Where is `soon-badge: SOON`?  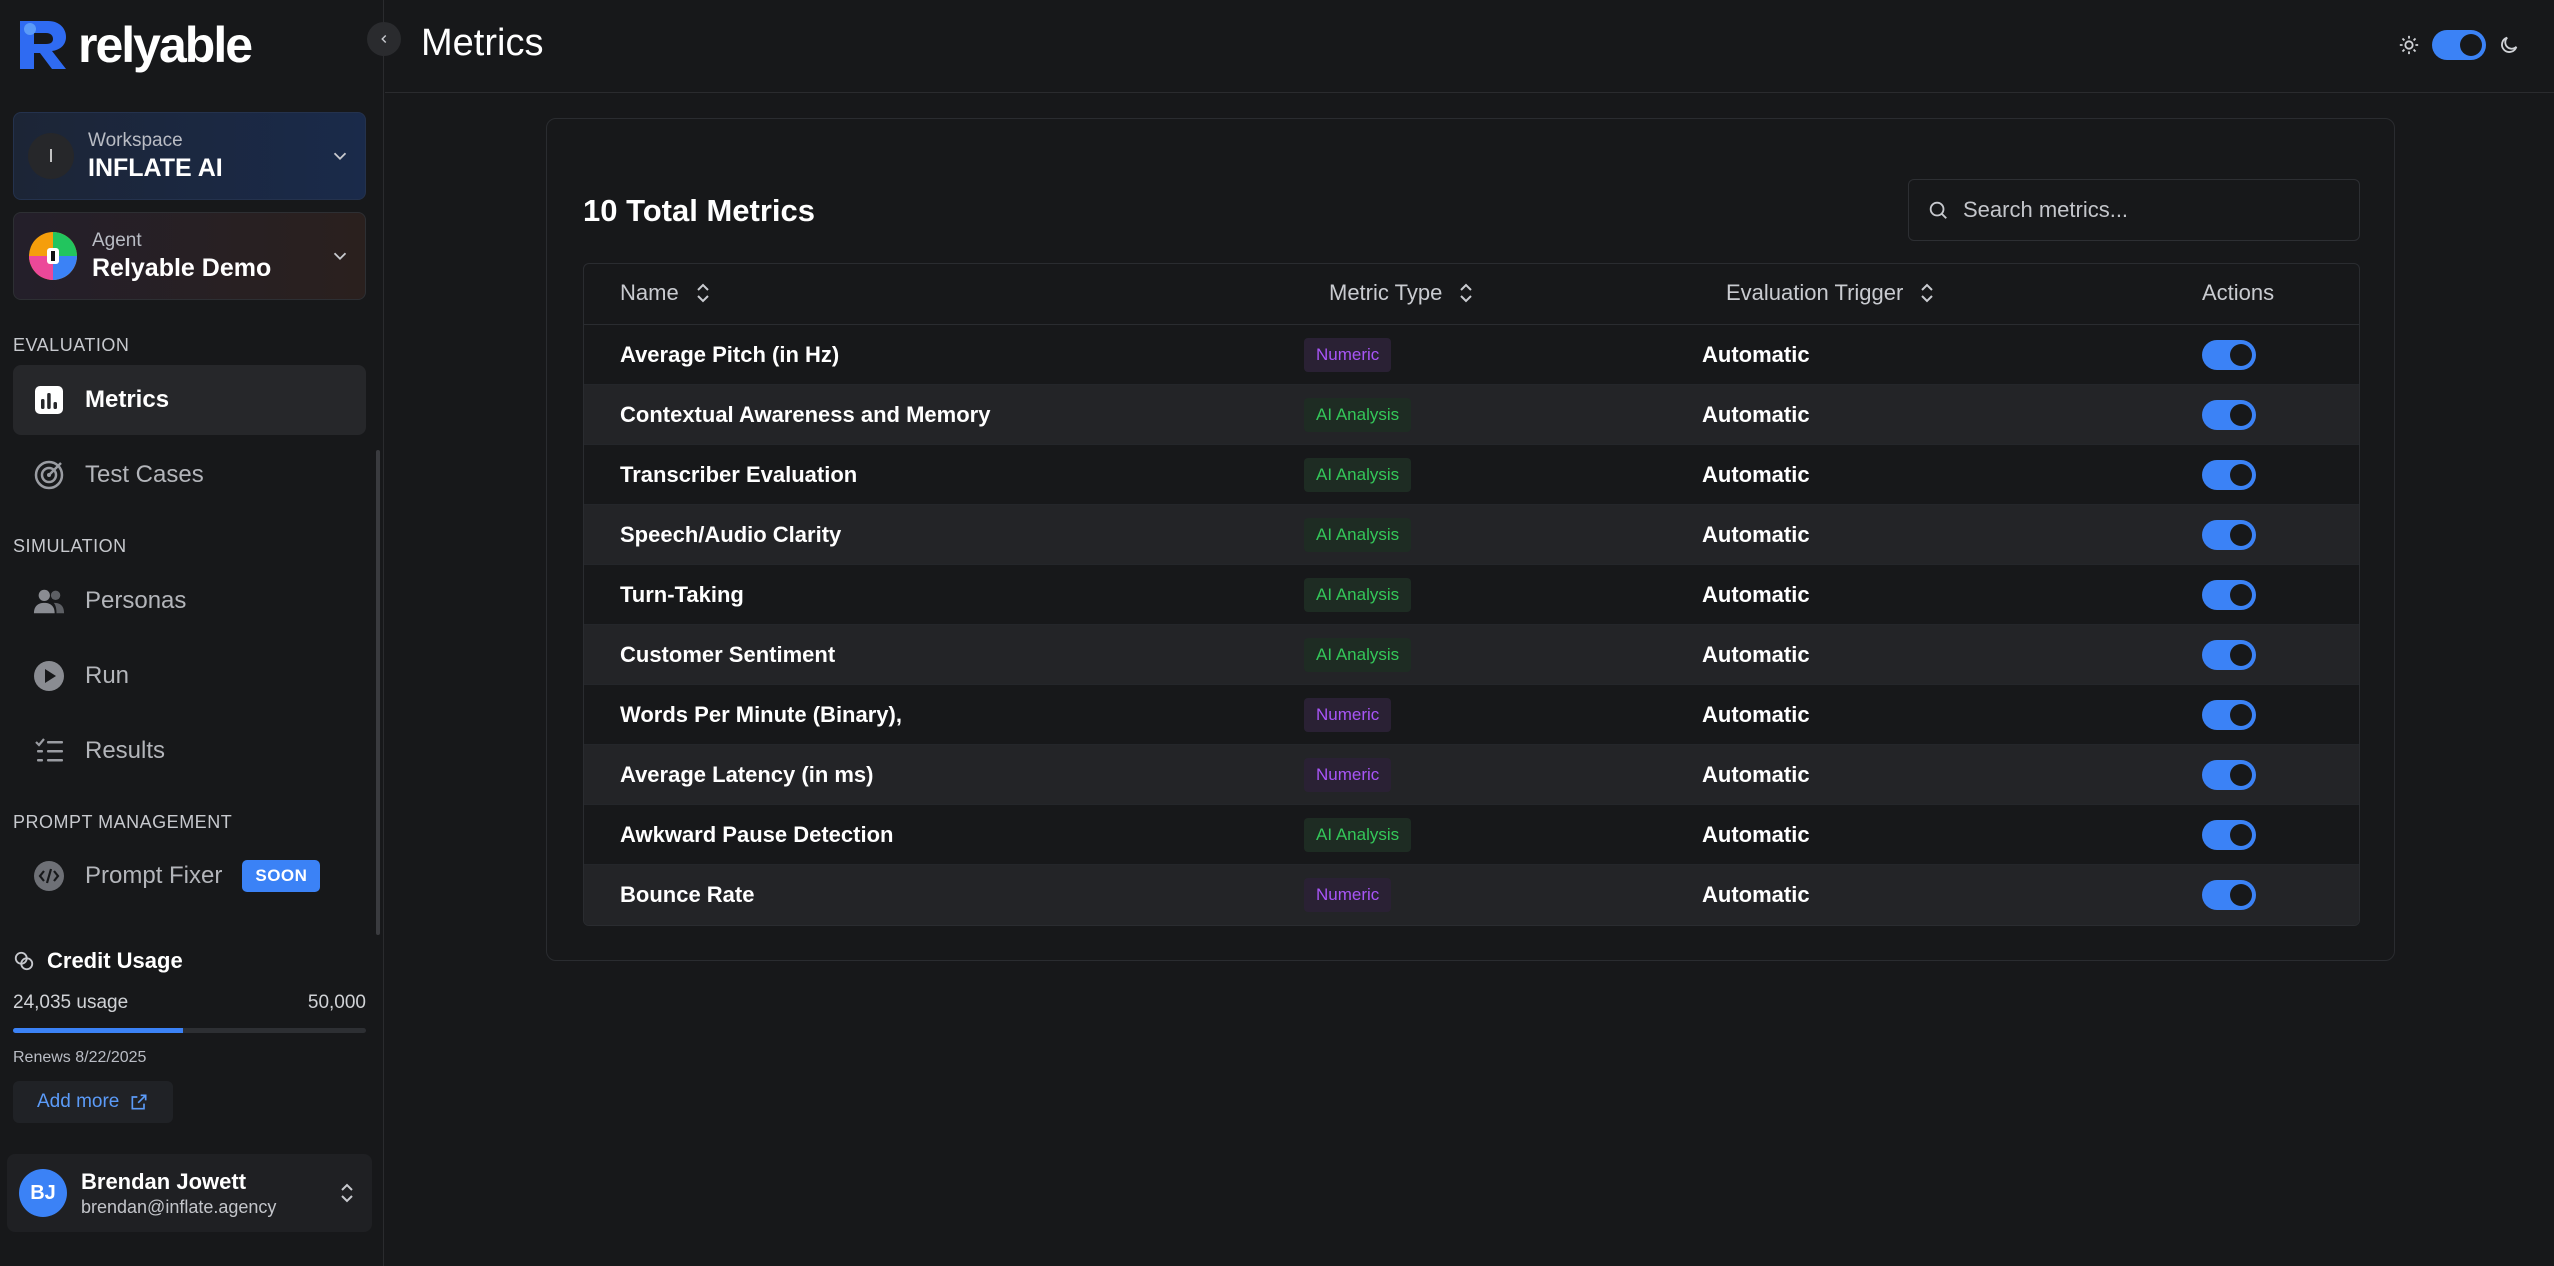
soon-badge: SOON is located at coordinates (281, 876).